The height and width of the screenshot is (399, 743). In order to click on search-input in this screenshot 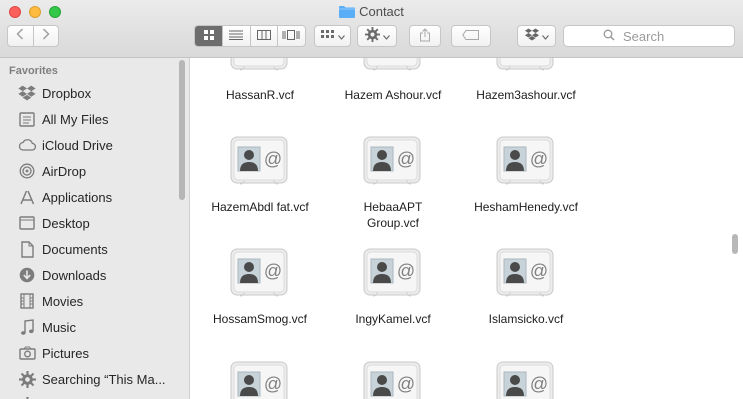, I will do `click(658, 36)`.